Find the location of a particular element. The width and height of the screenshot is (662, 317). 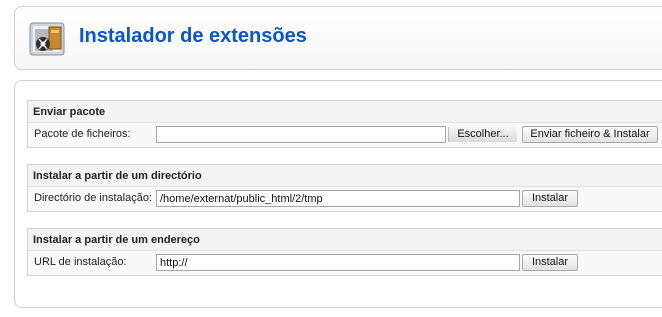

package-file-label: Pacote de ficheiros: is located at coordinates (82, 134).